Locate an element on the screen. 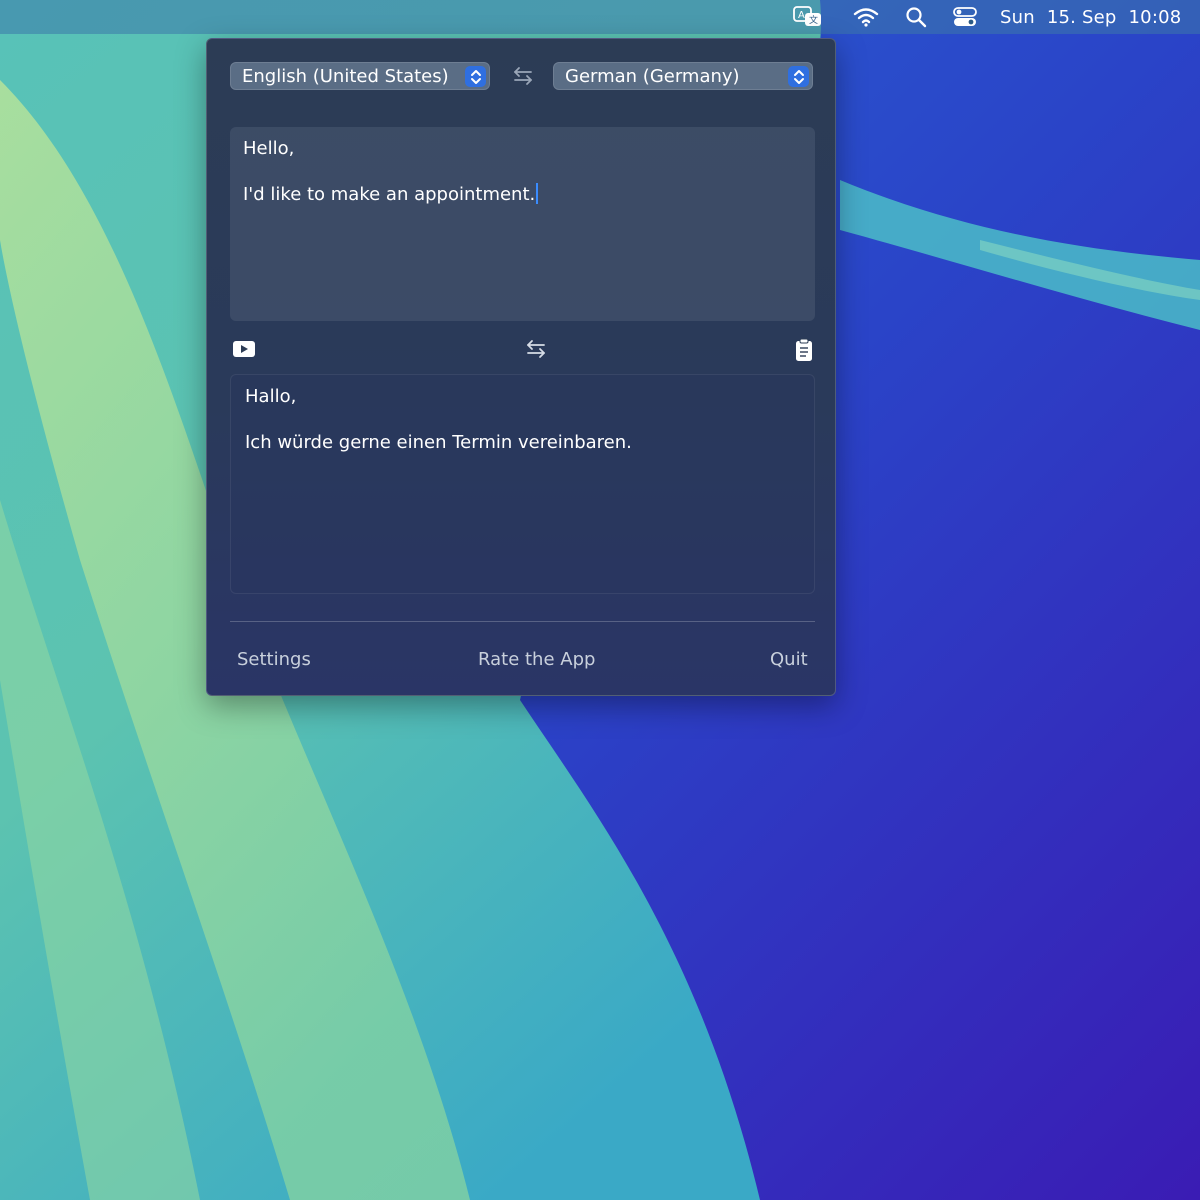  clock-date: 15. Sep is located at coordinates (1081, 17).